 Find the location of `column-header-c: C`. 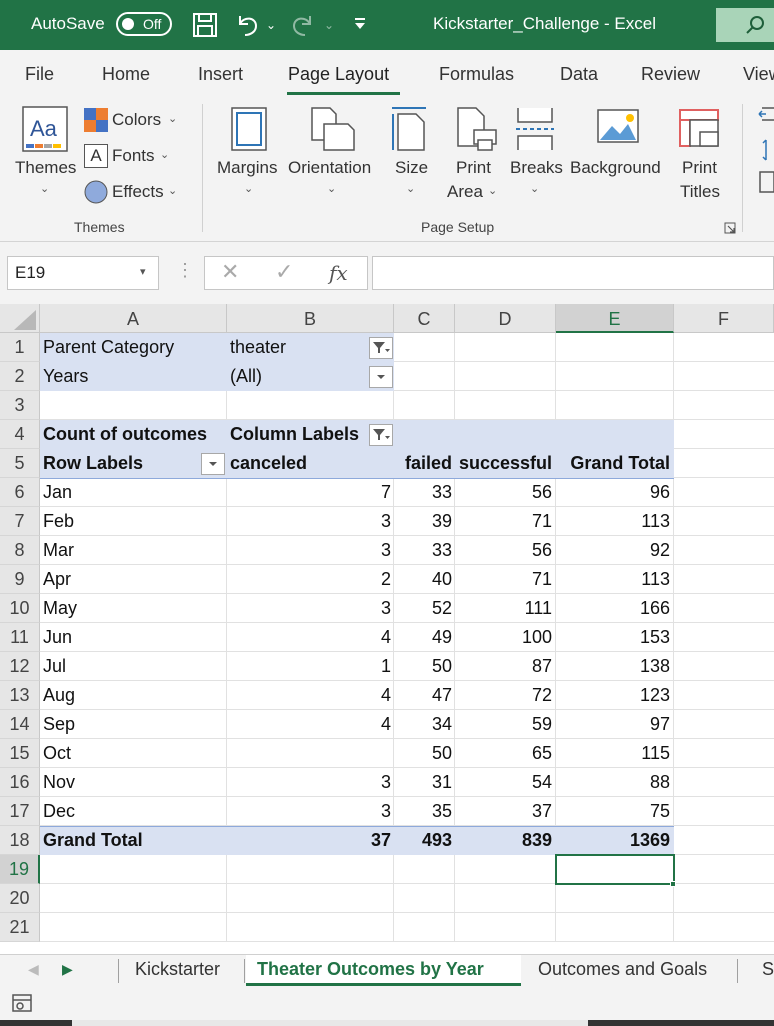

column-header-c: C is located at coordinates (424, 318).